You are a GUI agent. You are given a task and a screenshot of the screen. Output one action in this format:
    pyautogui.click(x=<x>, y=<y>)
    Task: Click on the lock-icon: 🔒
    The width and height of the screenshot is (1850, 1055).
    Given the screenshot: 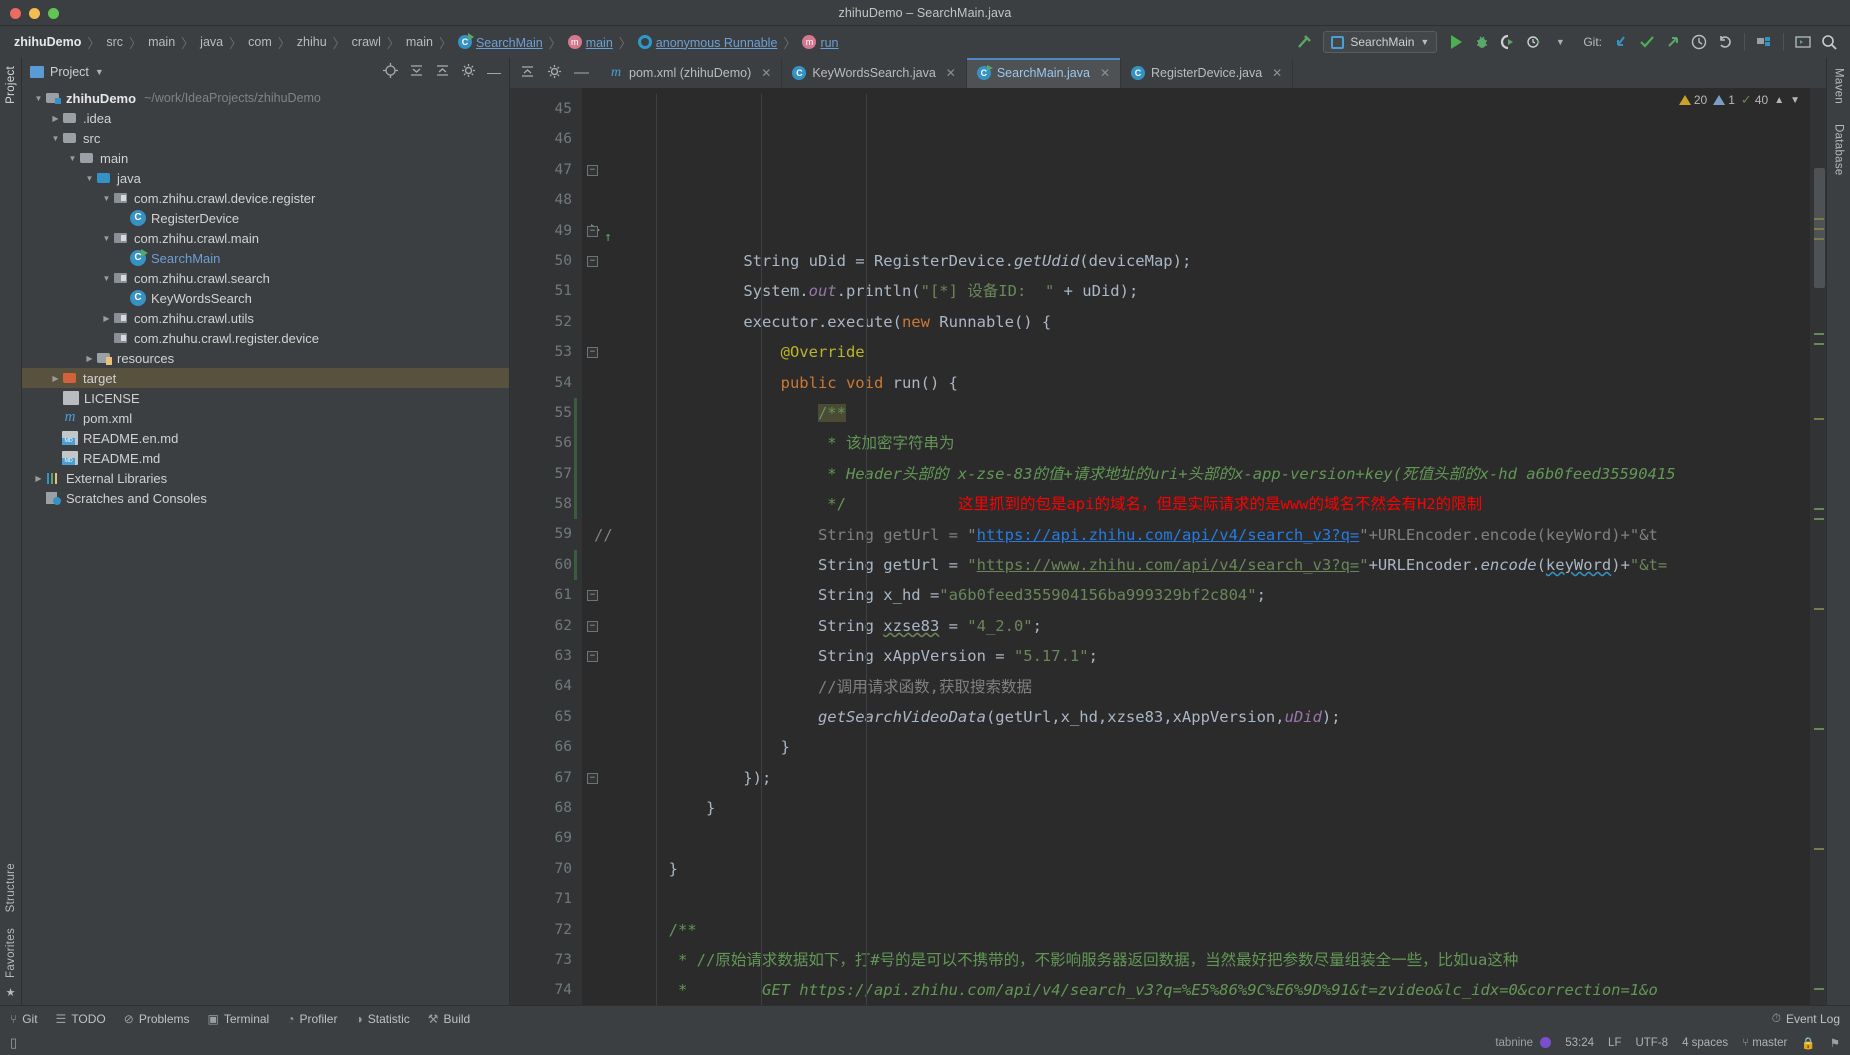 What is the action you would take?
    pyautogui.click(x=1808, y=1043)
    